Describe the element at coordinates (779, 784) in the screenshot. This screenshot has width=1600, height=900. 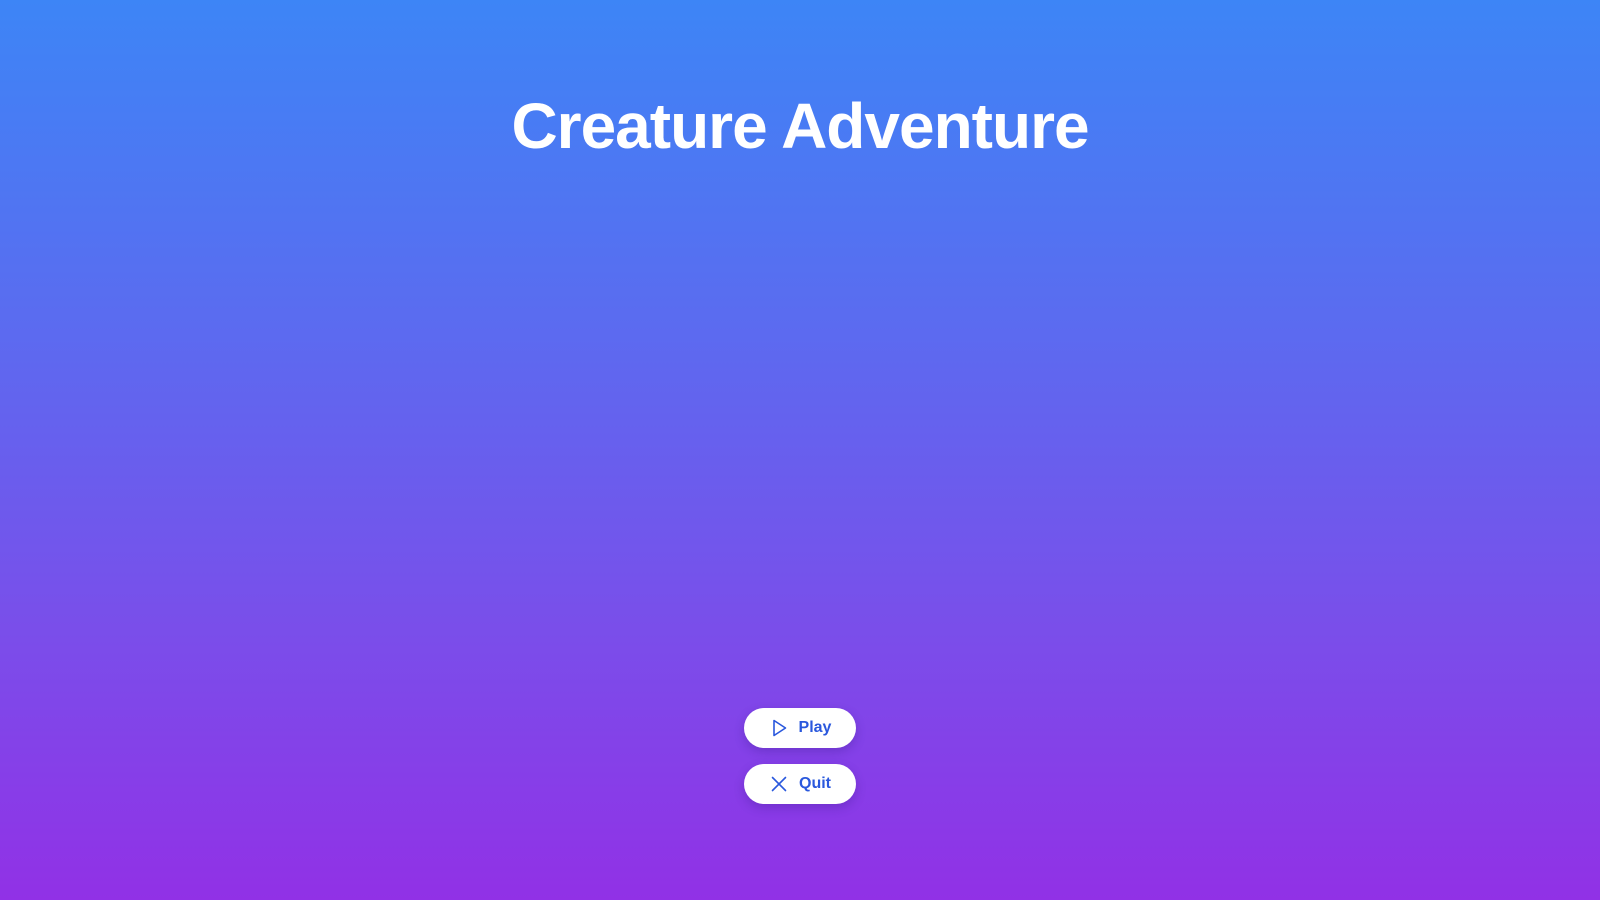
I see `close-icon` at that location.